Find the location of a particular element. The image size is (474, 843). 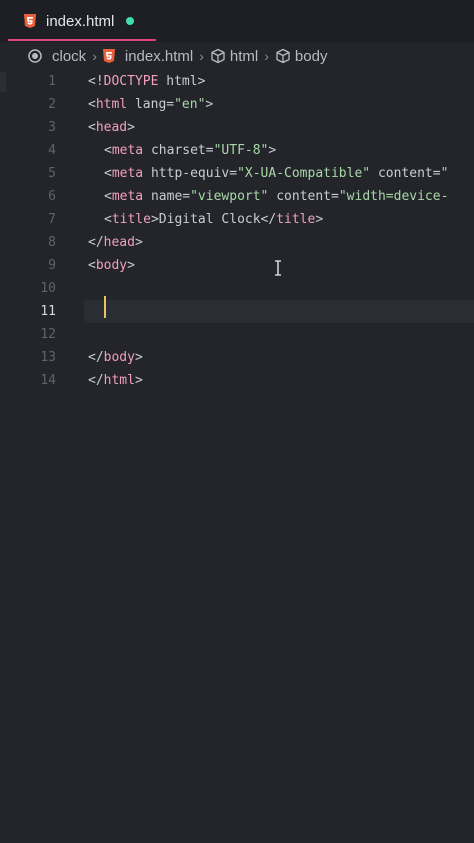

code-token: <! is located at coordinates (96, 81).